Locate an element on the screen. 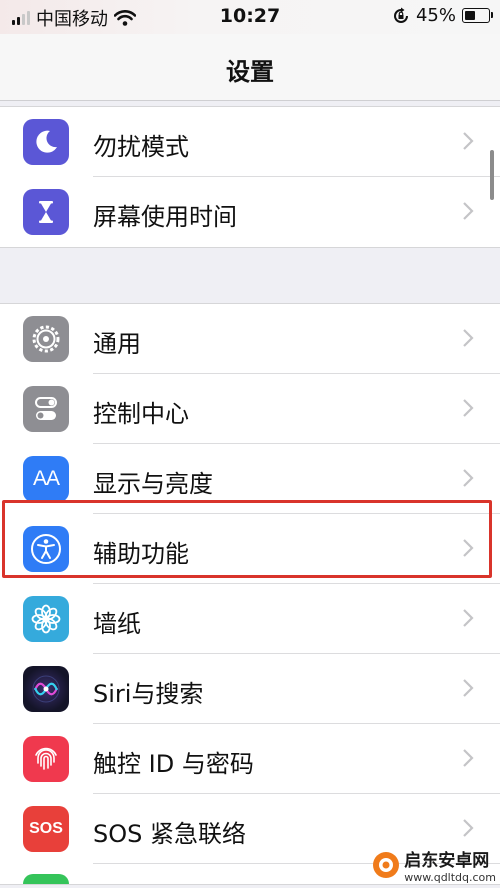  sos-icon: SOS is located at coordinates (46, 829).